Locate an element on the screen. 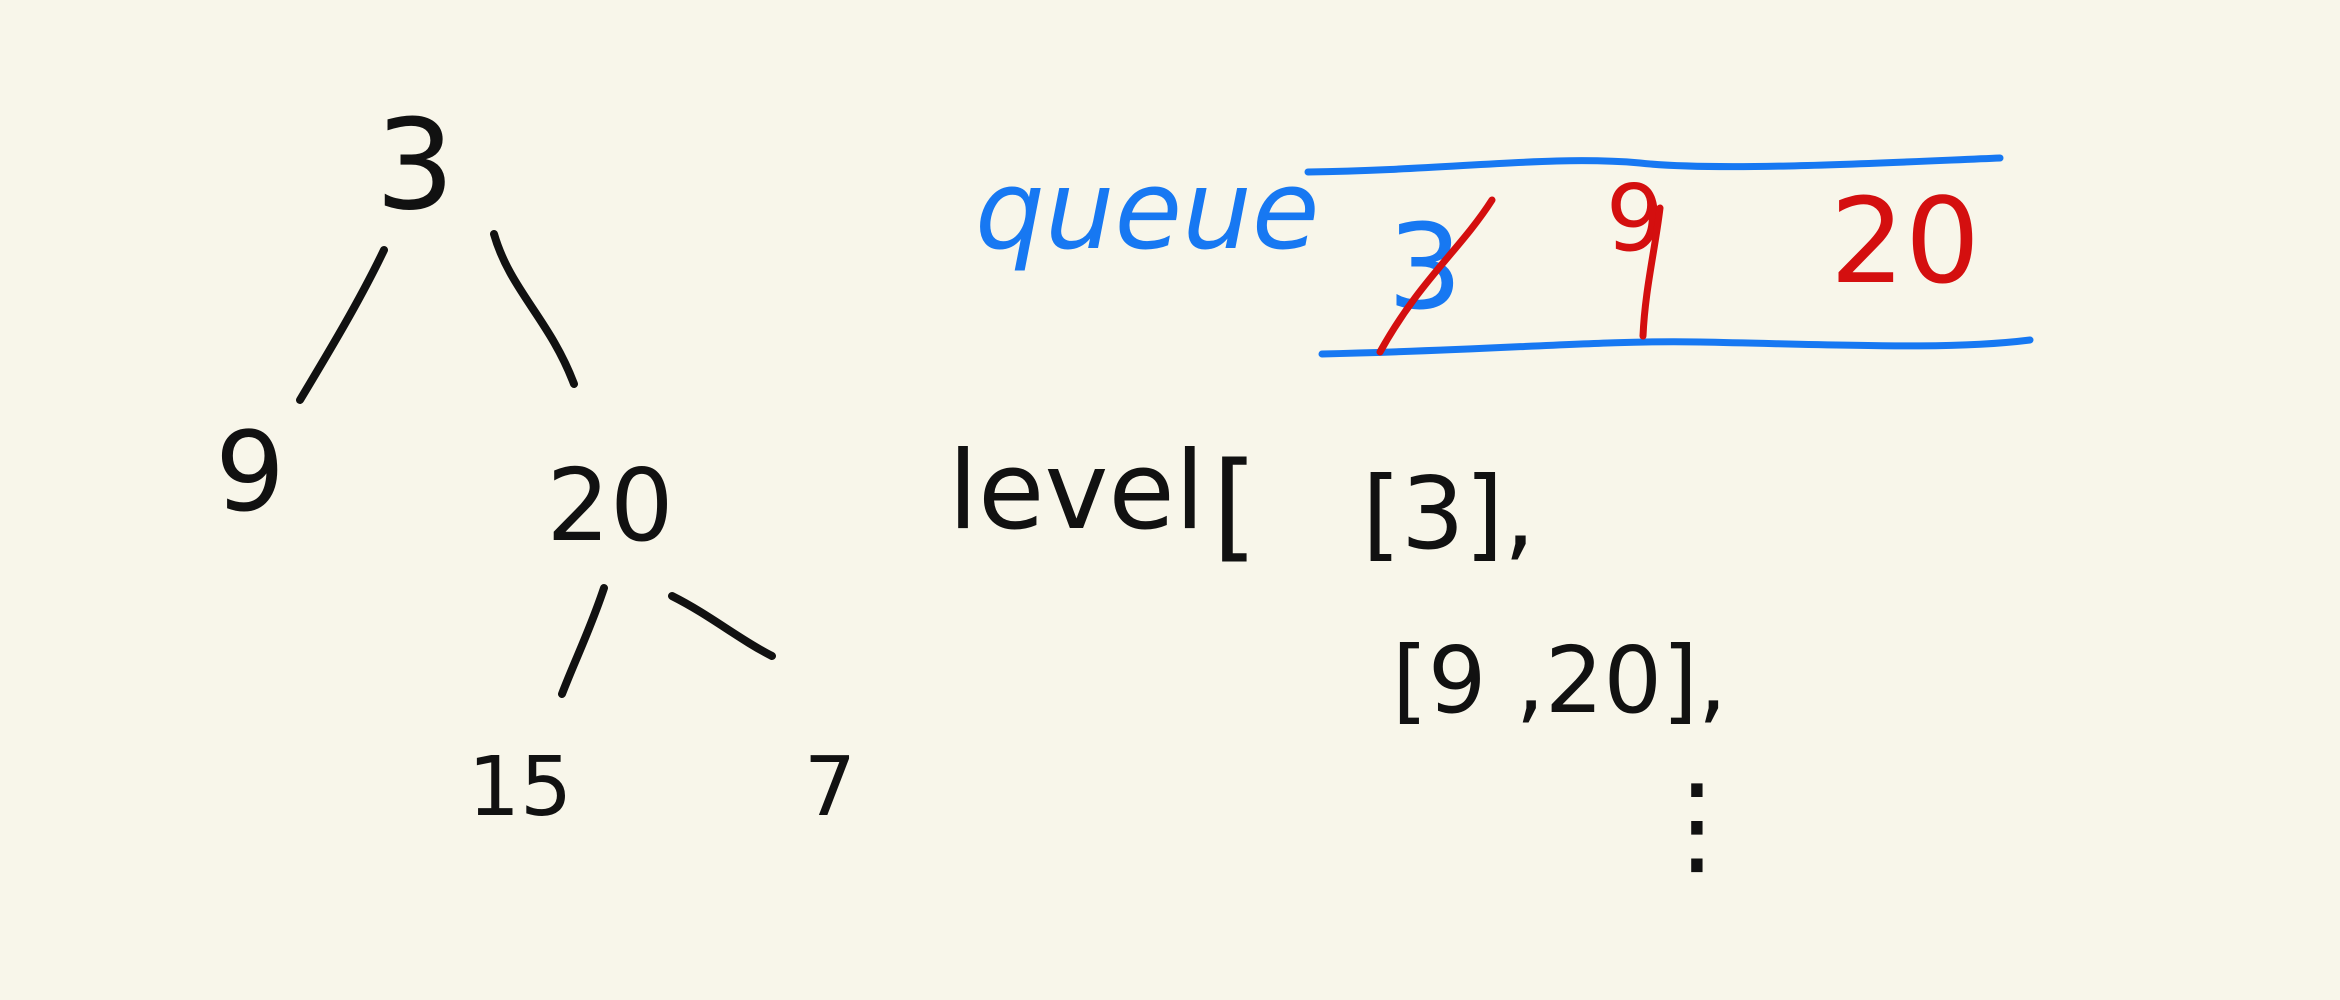 This screenshot has width=2340, height=1000. queue-bottom-line is located at coordinates (1676, 347).